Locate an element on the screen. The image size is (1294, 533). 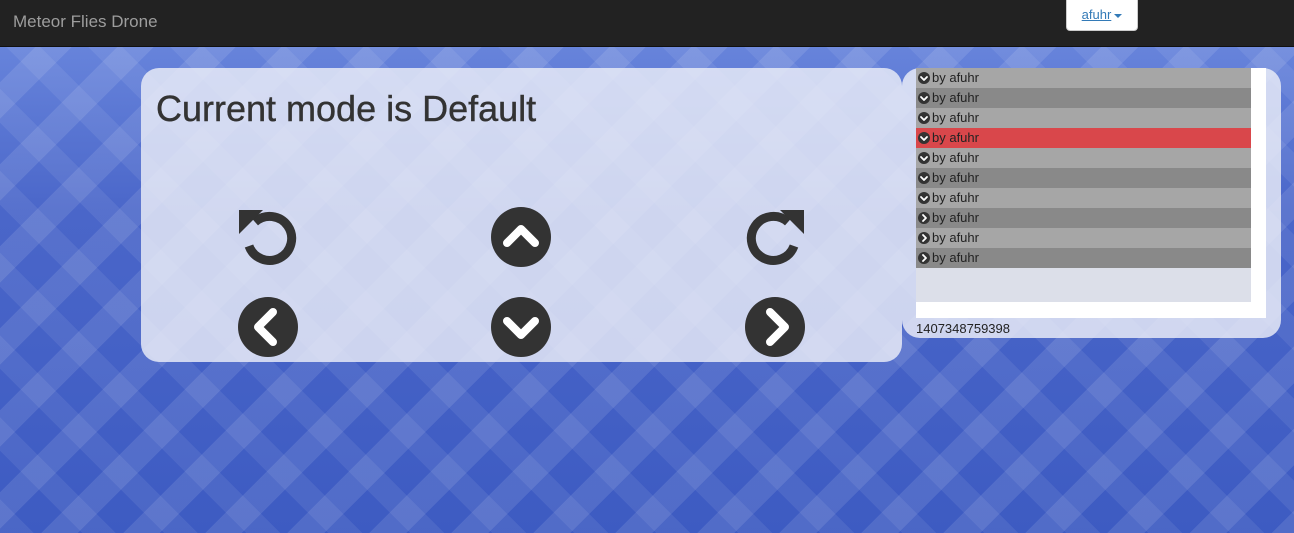
caret-down-icon is located at coordinates (1118, 15).